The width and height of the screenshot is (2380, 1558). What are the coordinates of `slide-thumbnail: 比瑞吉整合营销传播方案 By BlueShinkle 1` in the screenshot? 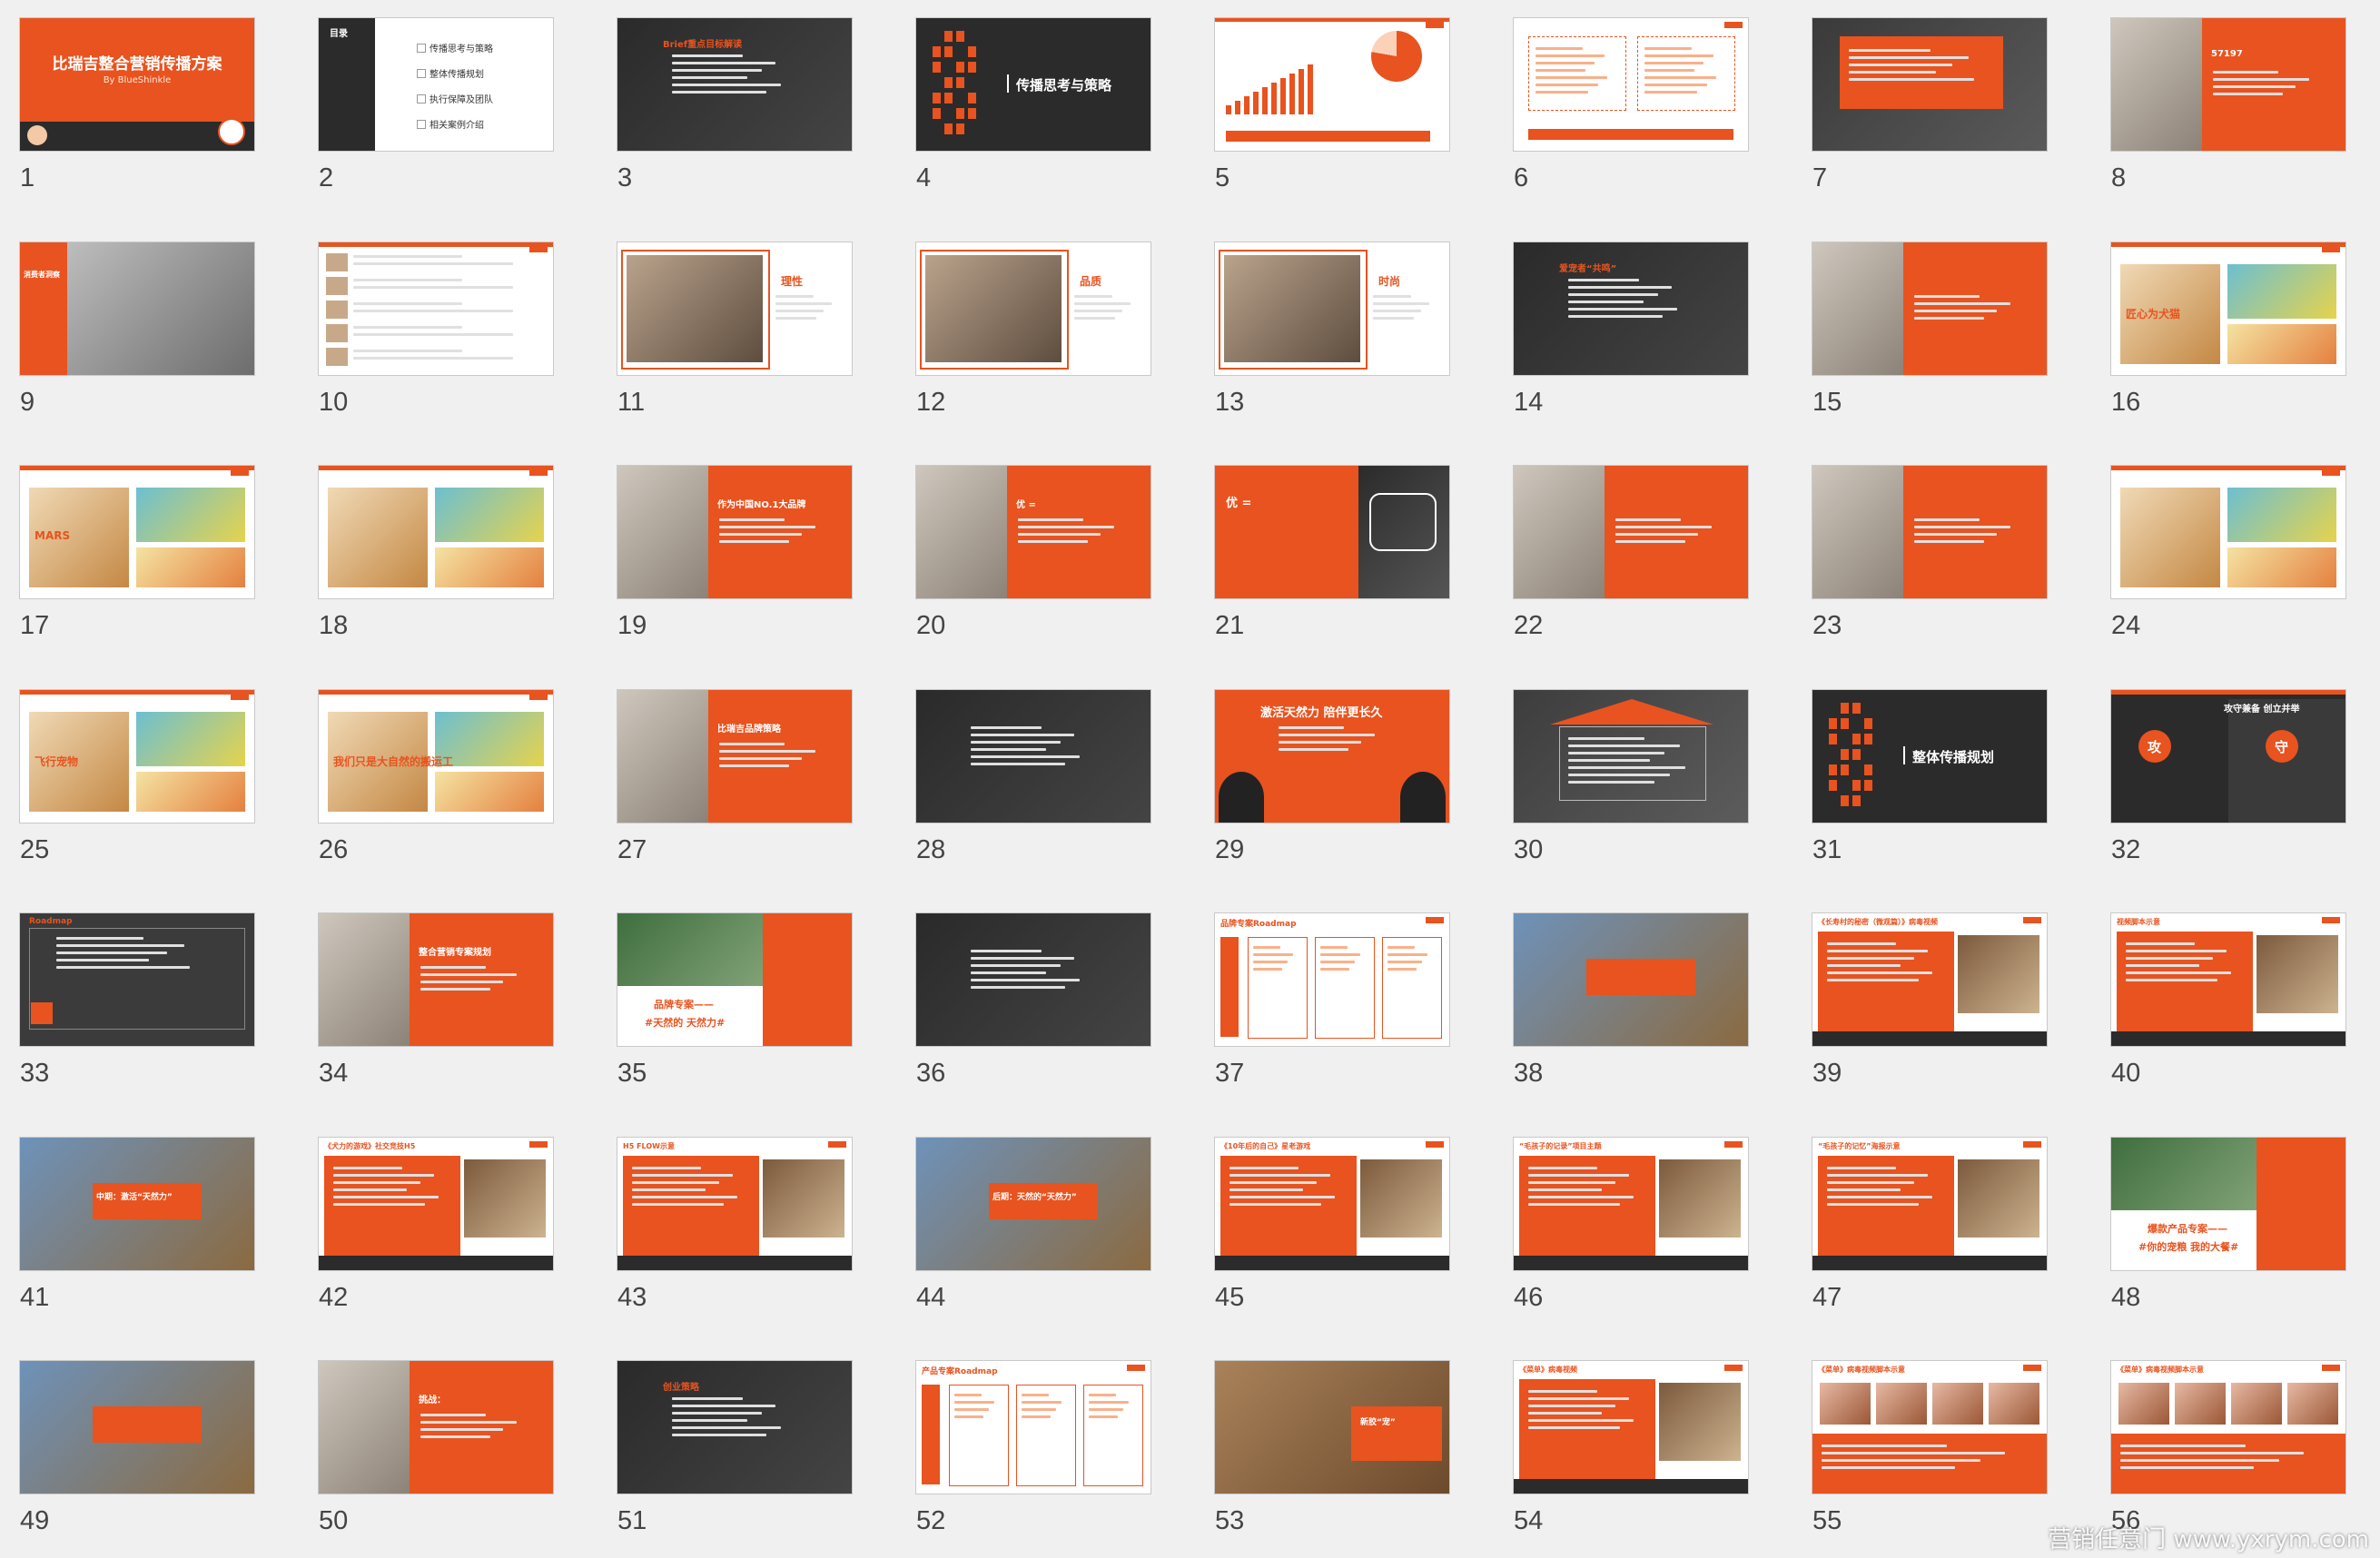 It's located at (137, 106).